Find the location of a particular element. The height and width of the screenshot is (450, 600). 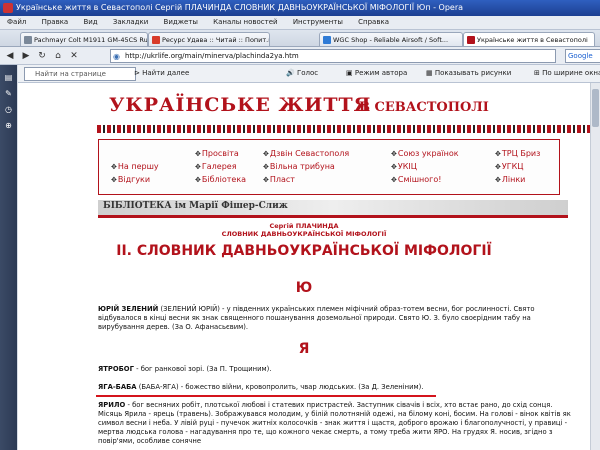

nav-home: ✥На першу is located at coordinates (135, 167).